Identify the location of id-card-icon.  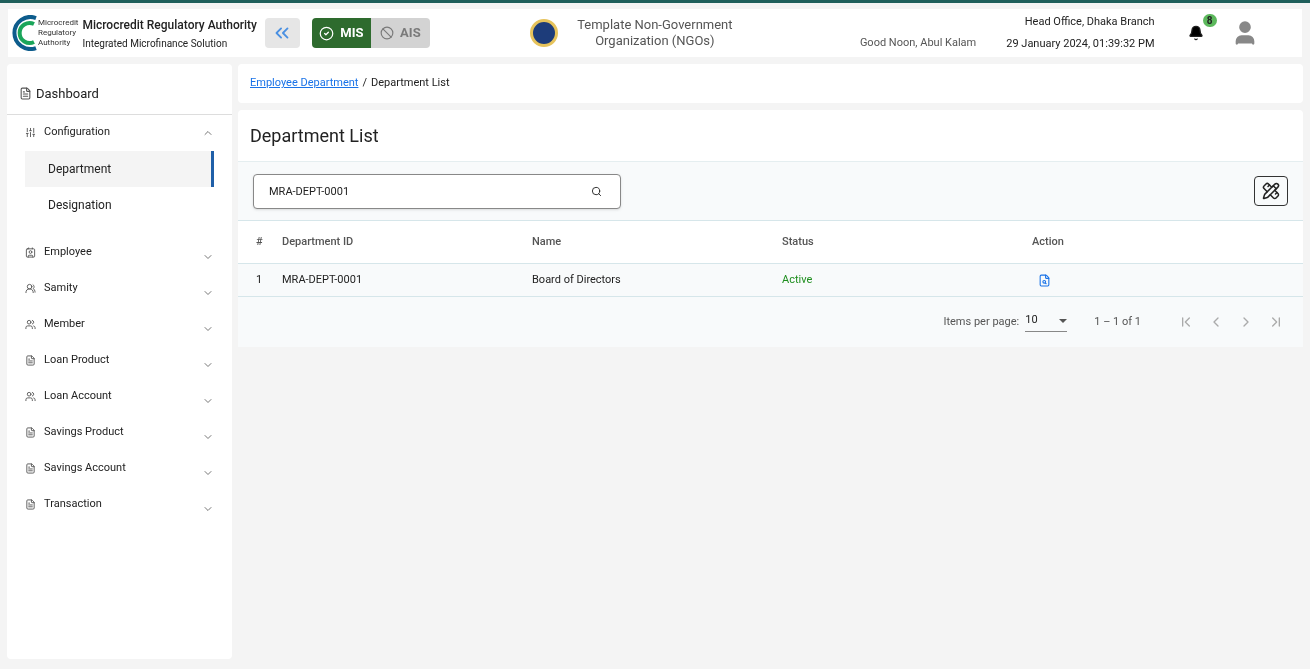
(30, 252).